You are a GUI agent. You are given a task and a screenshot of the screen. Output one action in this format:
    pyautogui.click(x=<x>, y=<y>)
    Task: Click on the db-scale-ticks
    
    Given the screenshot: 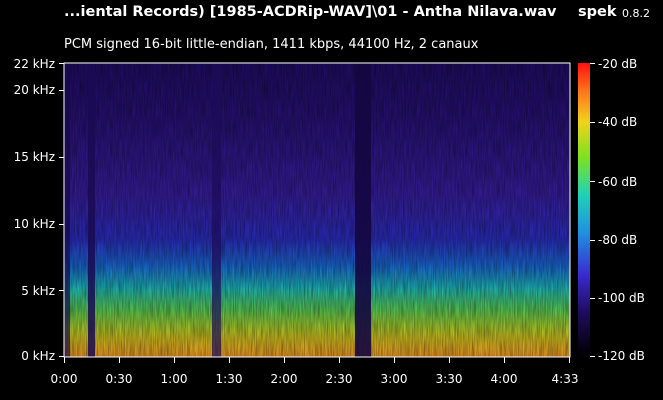 What is the action you would take?
    pyautogui.click(x=592, y=210)
    